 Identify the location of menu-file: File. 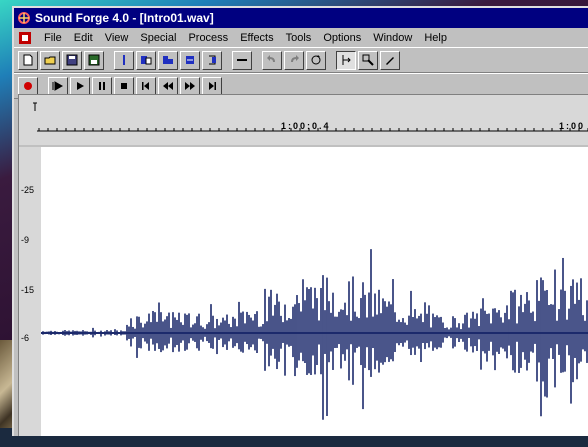
(53, 38).